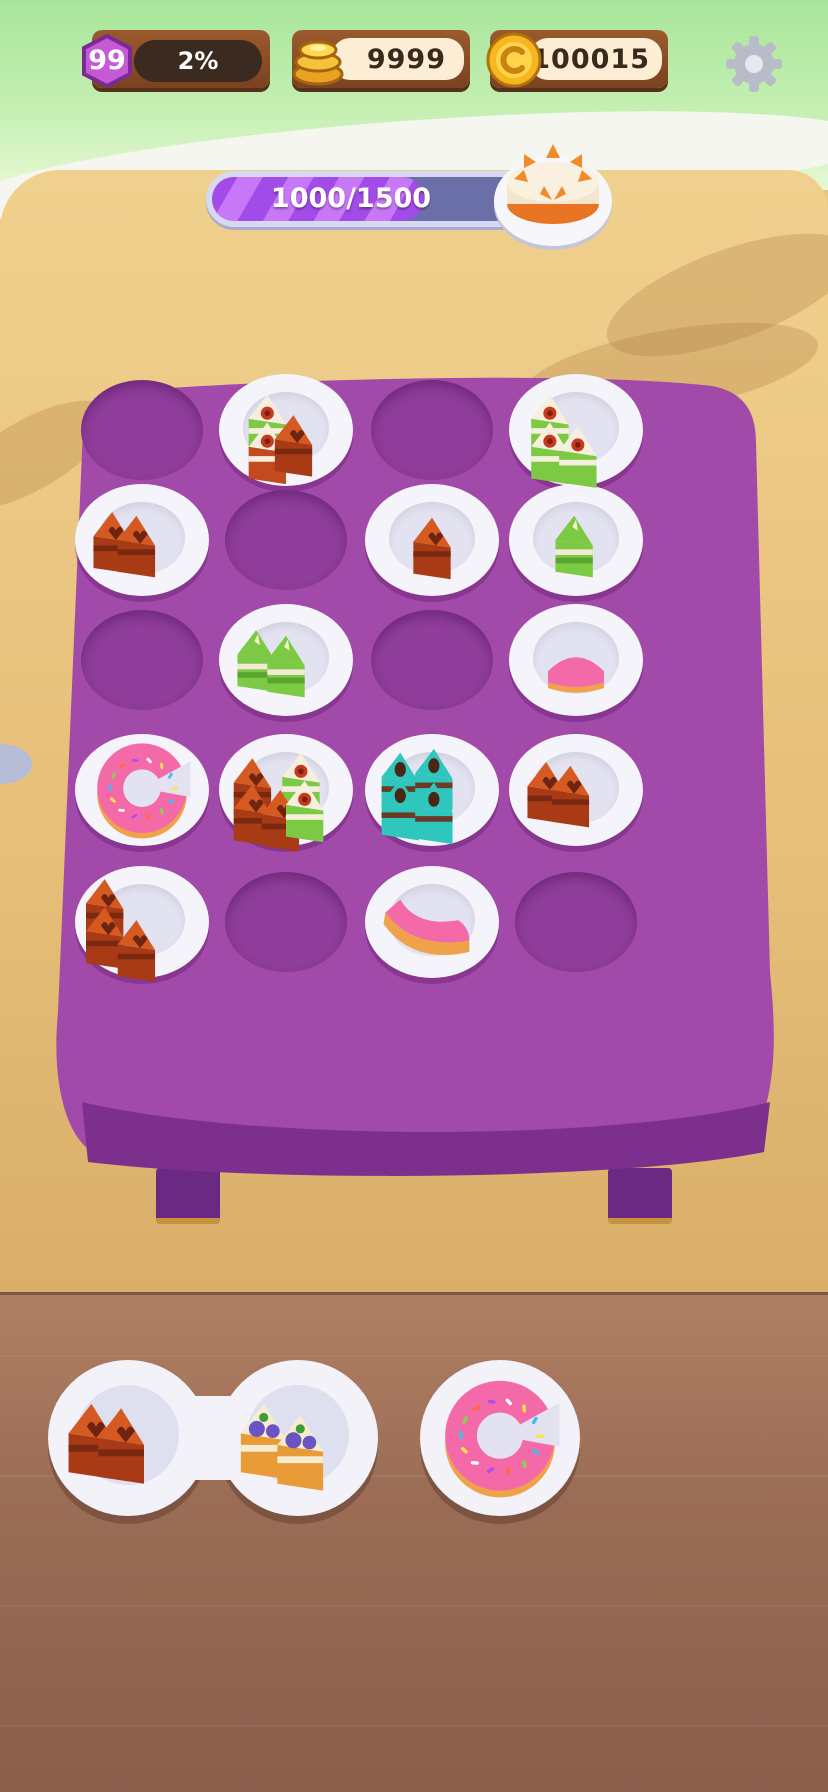  Describe the element at coordinates (596, 59) in the screenshot. I see `coins-count: 100015` at that location.